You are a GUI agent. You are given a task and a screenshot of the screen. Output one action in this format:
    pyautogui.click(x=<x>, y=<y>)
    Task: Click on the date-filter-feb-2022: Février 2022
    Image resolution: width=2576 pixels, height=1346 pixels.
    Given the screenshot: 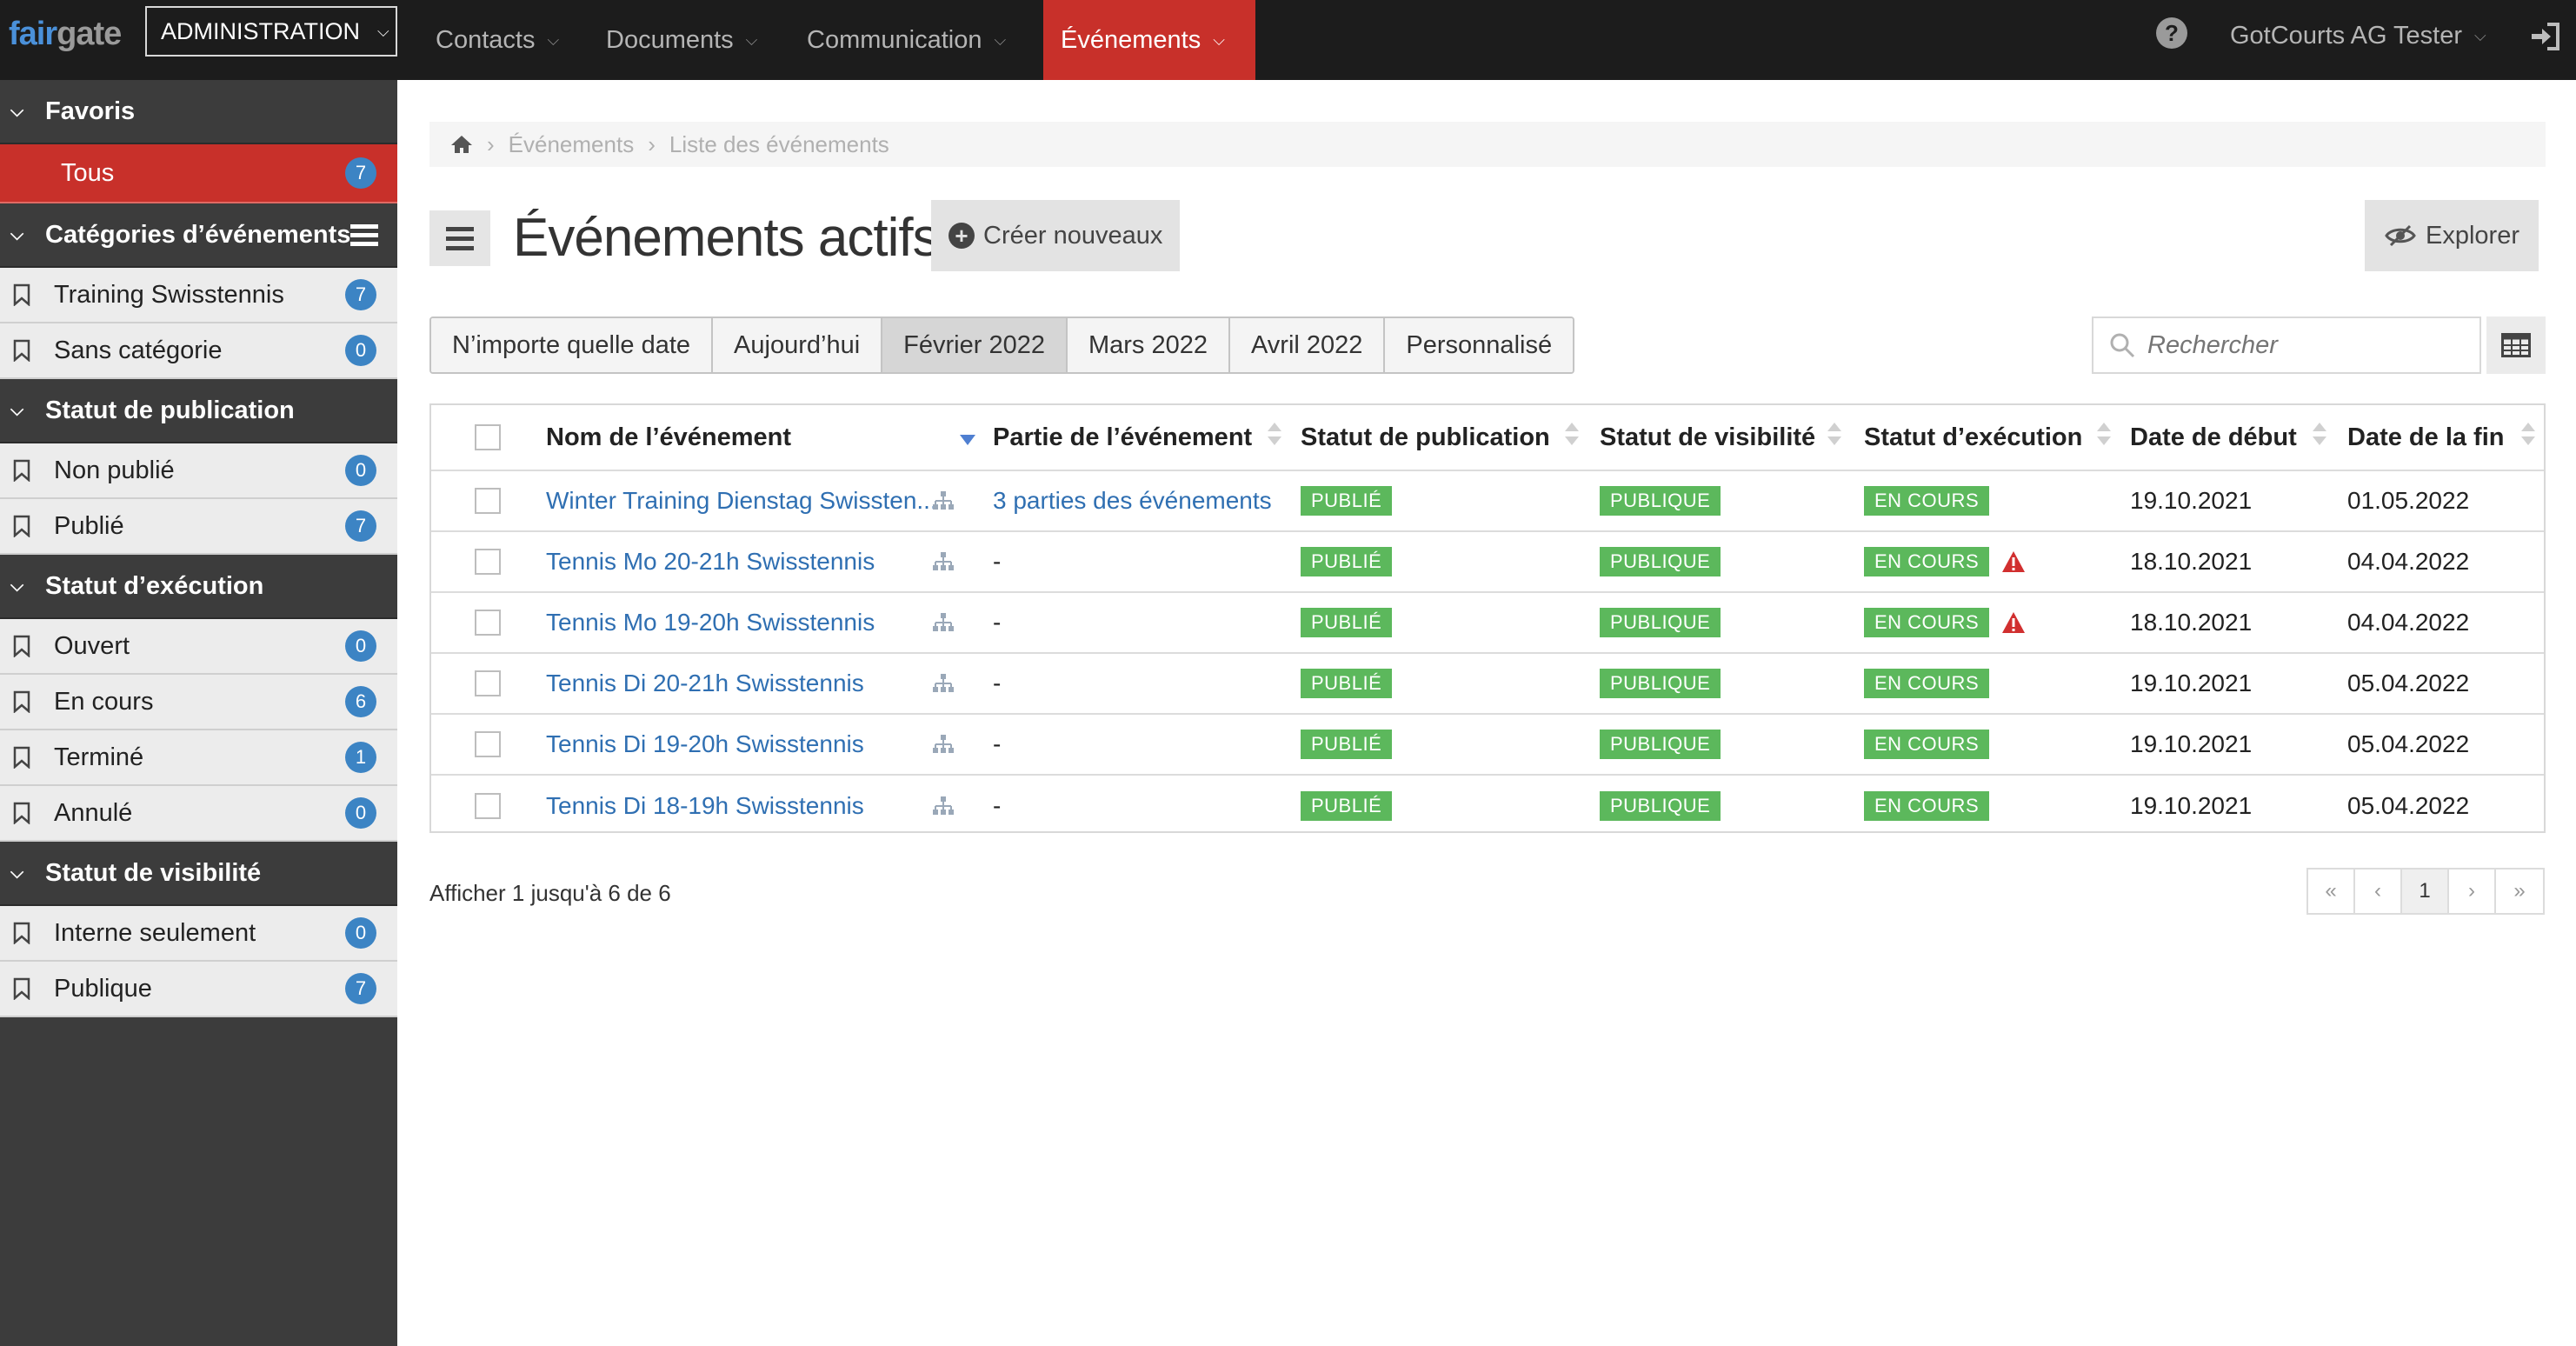 What is the action you would take?
    pyautogui.click(x=975, y=345)
    